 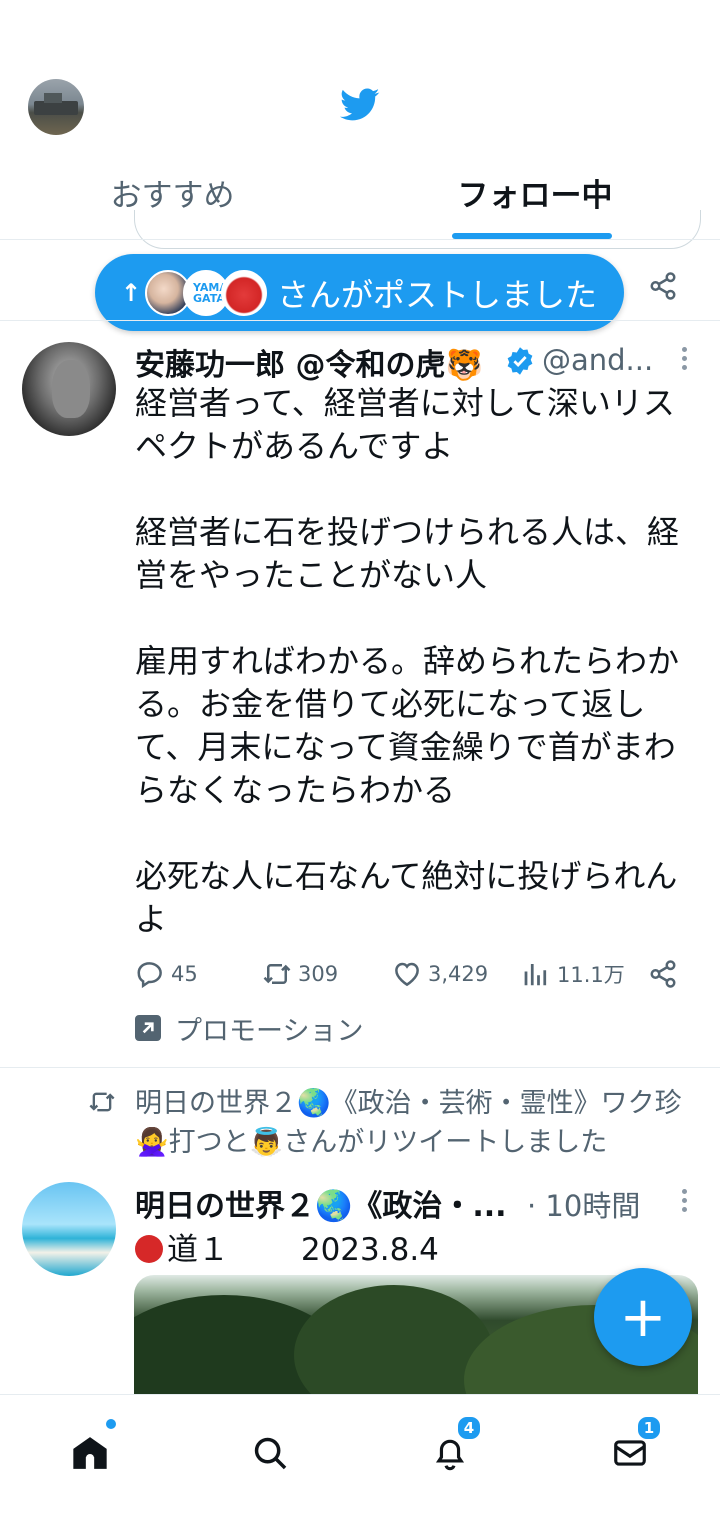 I want to click on twitter-bird-icon, so click(x=360, y=105).